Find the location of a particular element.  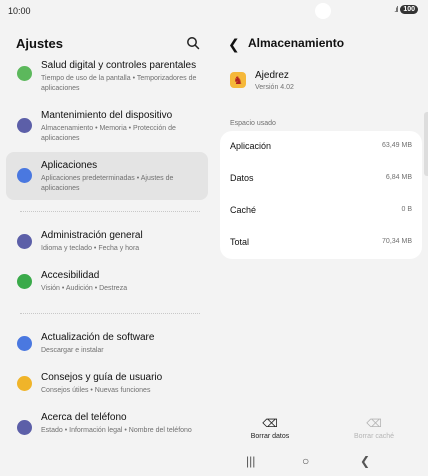

clear-cache-button: ⌫ Borrar caché is located at coordinates (374, 428).